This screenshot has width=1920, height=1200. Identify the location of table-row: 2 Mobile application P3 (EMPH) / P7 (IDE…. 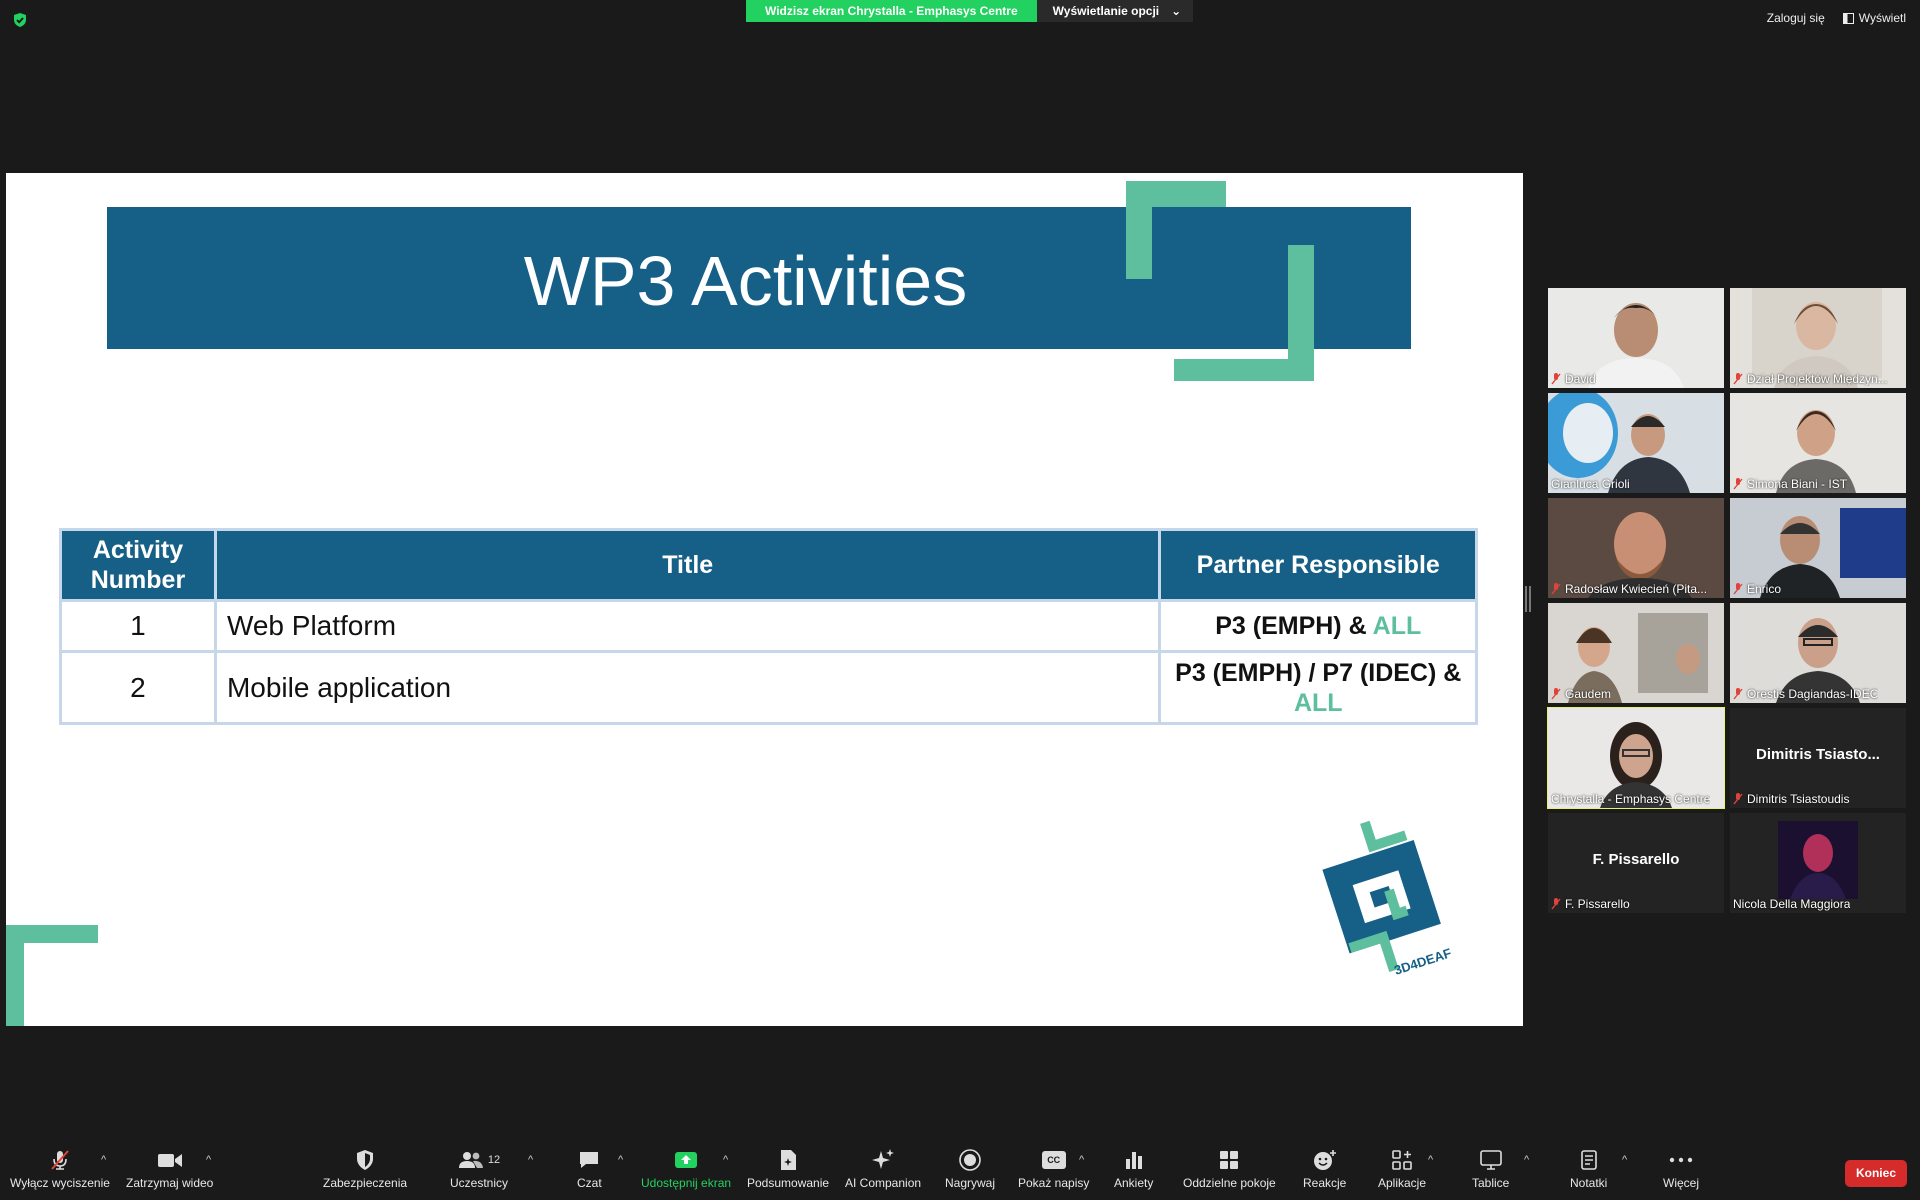
(768, 687).